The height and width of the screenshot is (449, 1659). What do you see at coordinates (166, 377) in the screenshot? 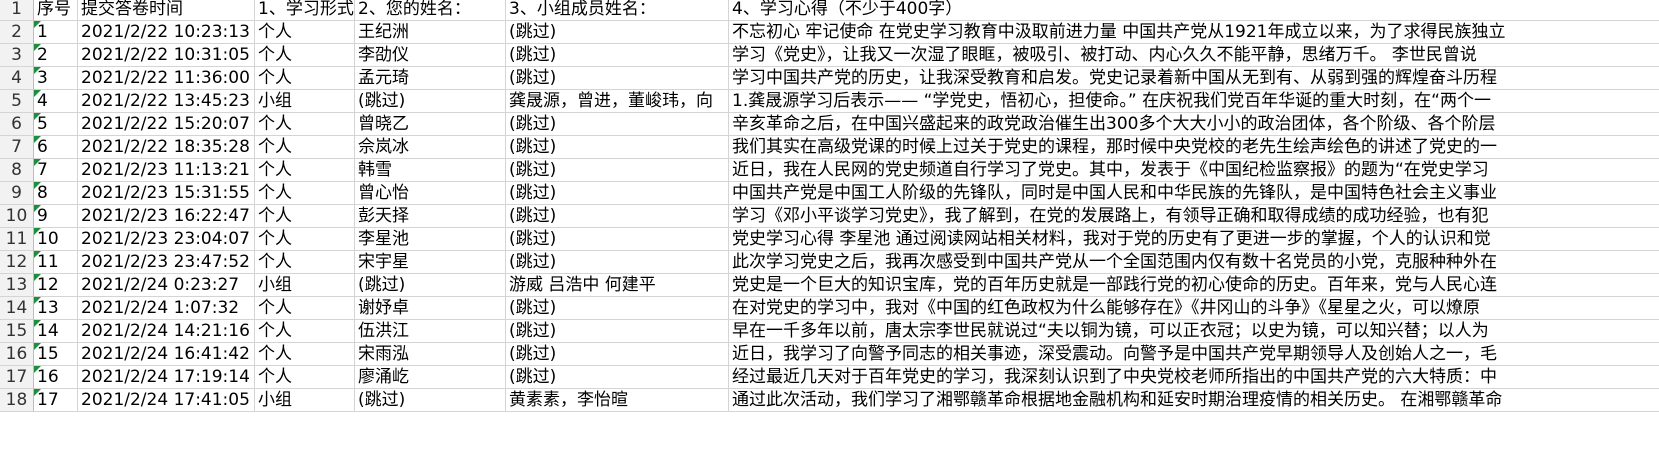
I see `table-cell: 2021/2/24 17:19:14` at bounding box center [166, 377].